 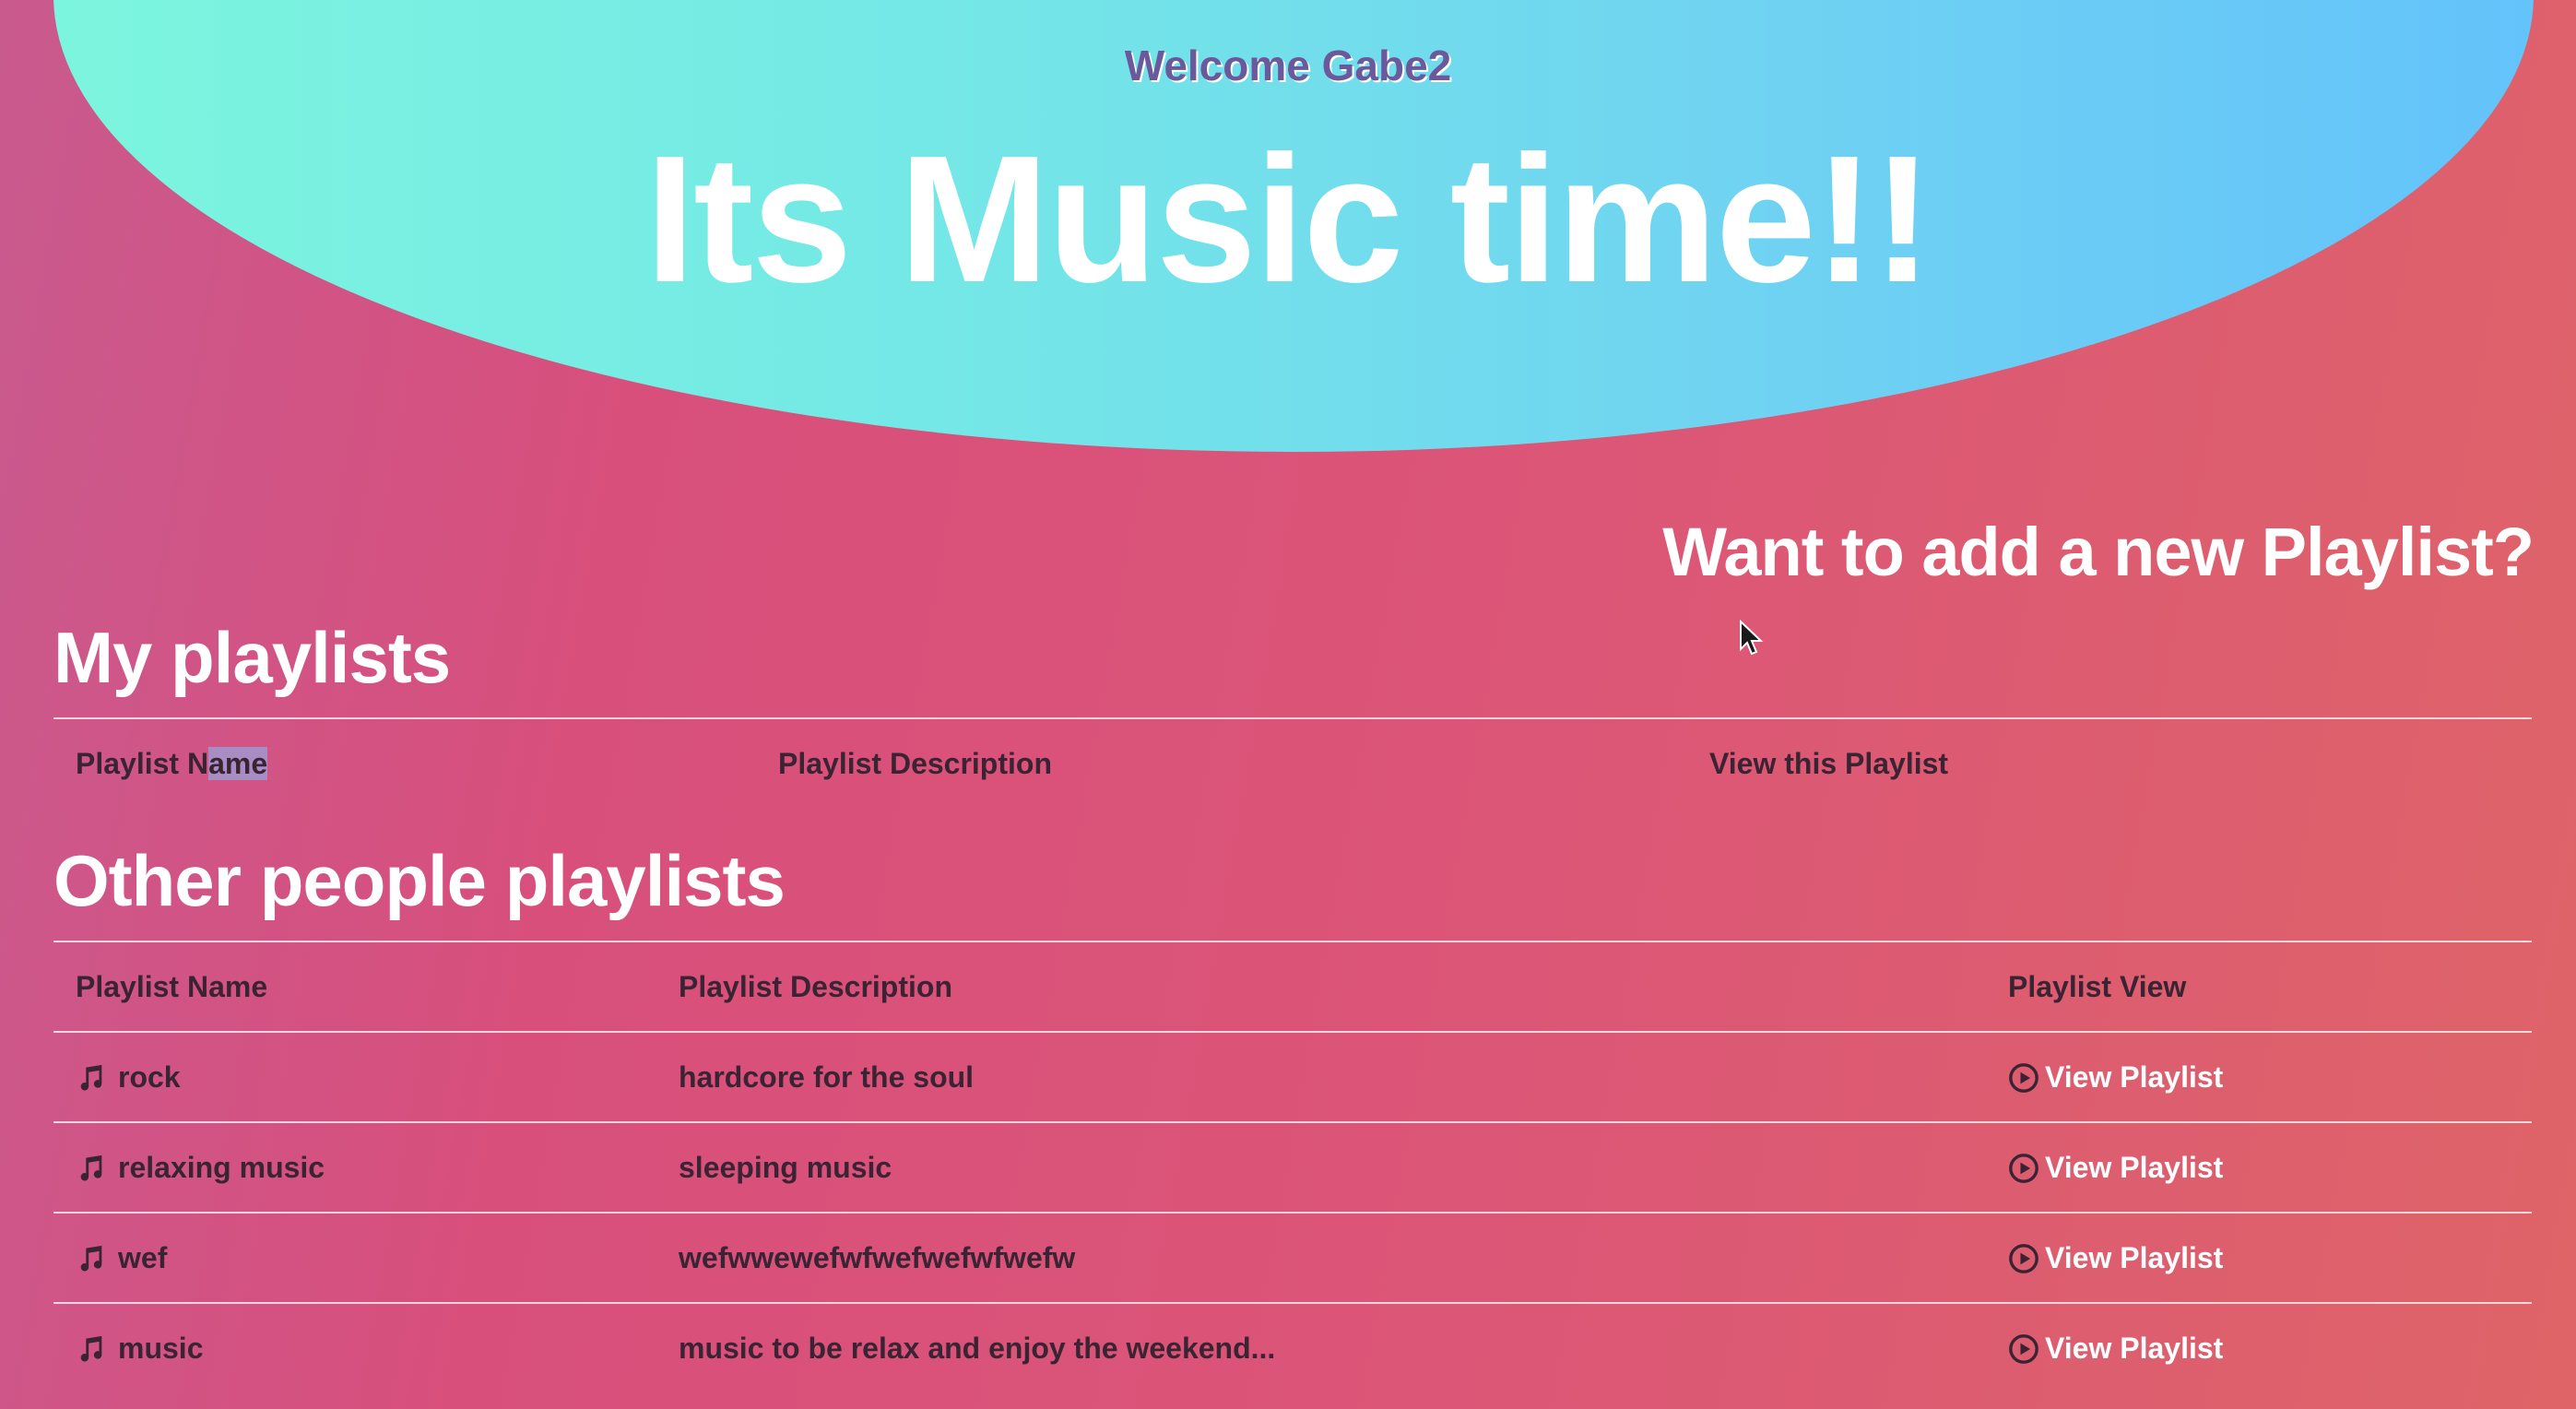 What do you see at coordinates (143, 1257) in the screenshot?
I see `playlist-name: wef` at bounding box center [143, 1257].